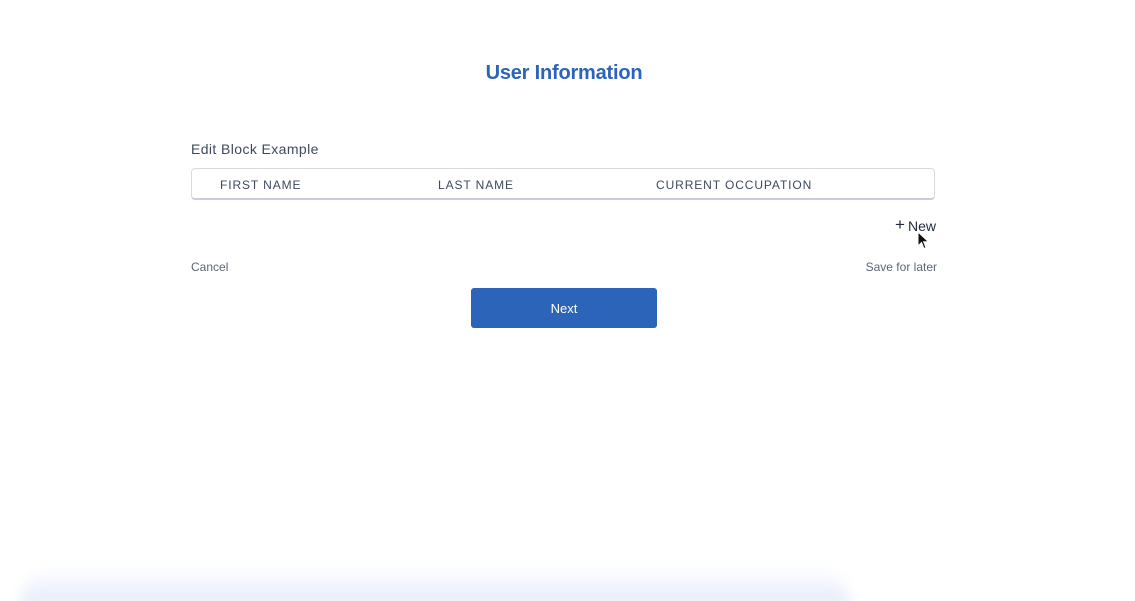 This screenshot has width=1135, height=601. What do you see at coordinates (923, 240) in the screenshot?
I see `mouse-pointer-icon` at bounding box center [923, 240].